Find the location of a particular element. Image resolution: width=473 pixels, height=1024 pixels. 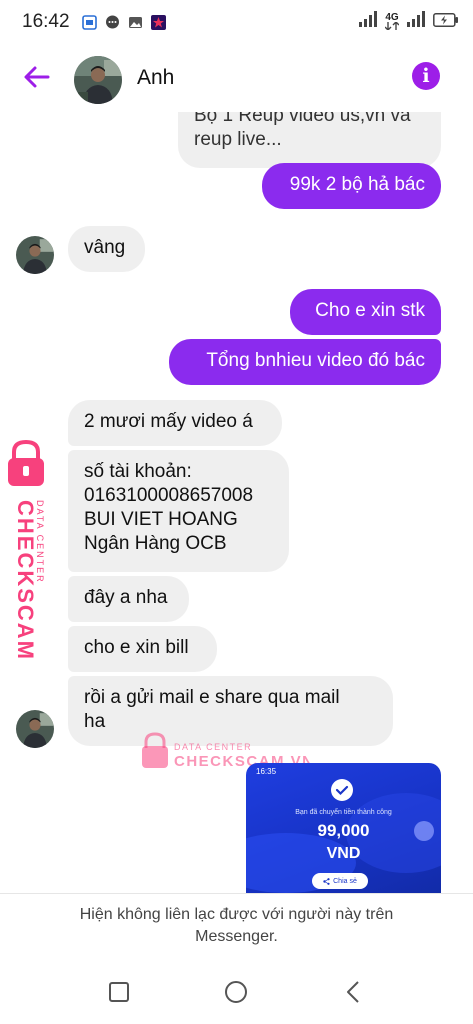

message-bubble-incoming: cho e xin bill is located at coordinates (142, 649).